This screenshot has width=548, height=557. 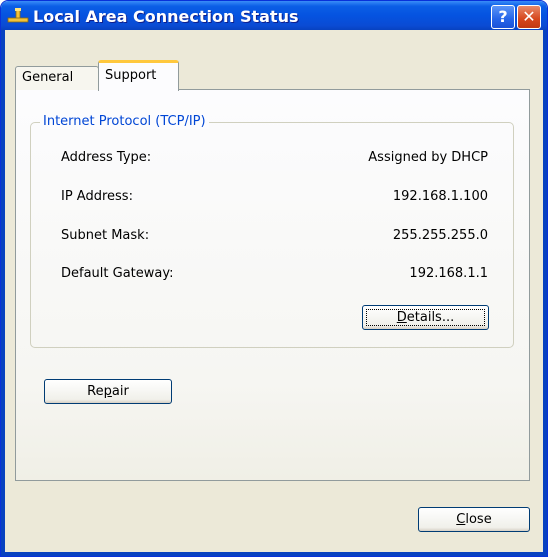 What do you see at coordinates (461, 519) in the screenshot?
I see `close-accelerator: C` at bounding box center [461, 519].